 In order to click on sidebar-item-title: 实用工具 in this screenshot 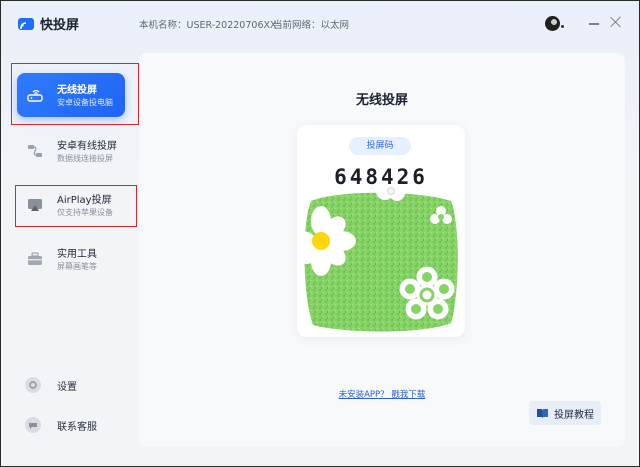, I will do `click(77, 254)`.